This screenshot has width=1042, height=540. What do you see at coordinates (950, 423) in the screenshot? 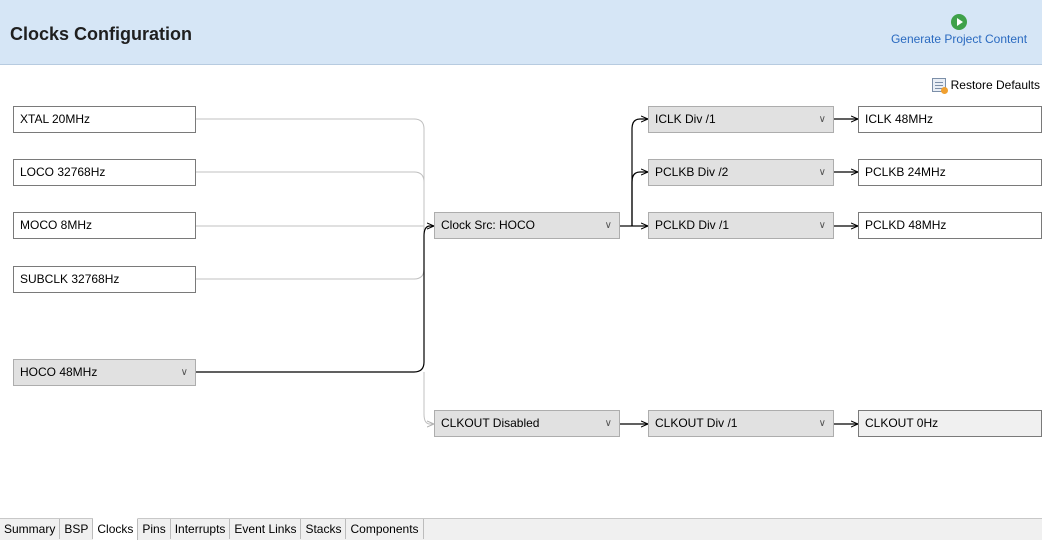
I see `clkout-output-box: CLKOUT 0Hz` at bounding box center [950, 423].